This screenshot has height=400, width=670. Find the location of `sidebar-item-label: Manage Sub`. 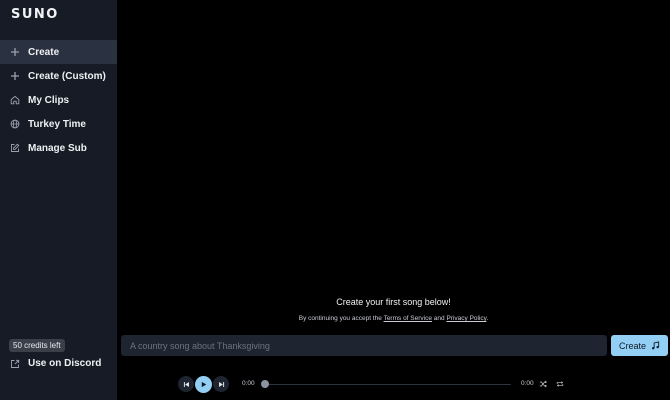

sidebar-item-label: Manage Sub is located at coordinates (57, 148).